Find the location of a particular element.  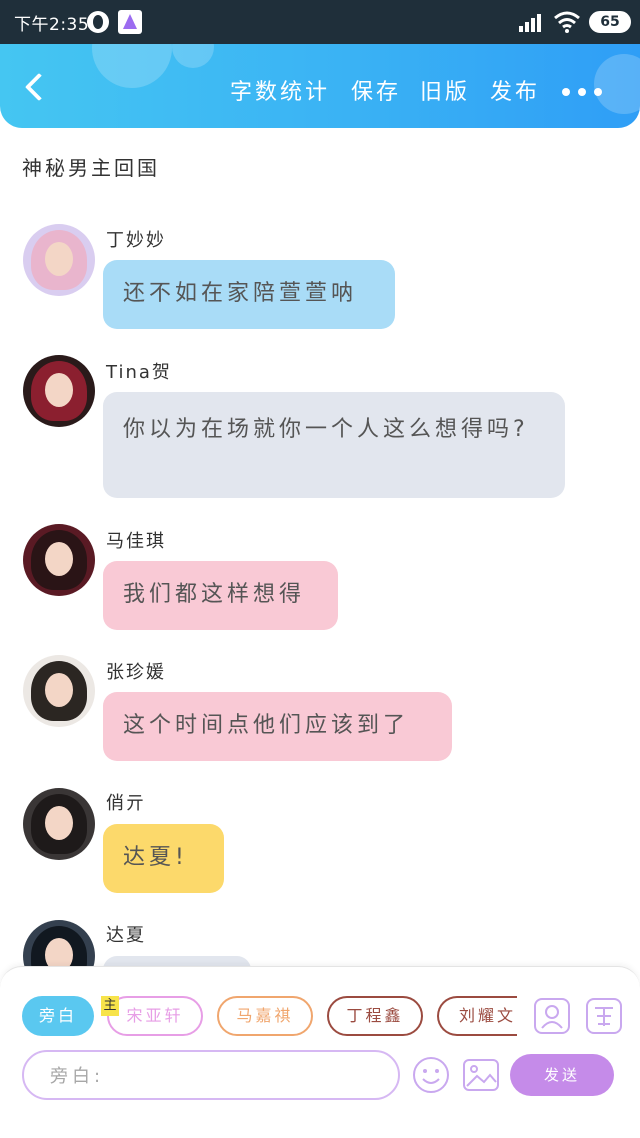

chat-message: Tina贺 你以为在场就你一个人这么想得吗? is located at coordinates (320, 427).